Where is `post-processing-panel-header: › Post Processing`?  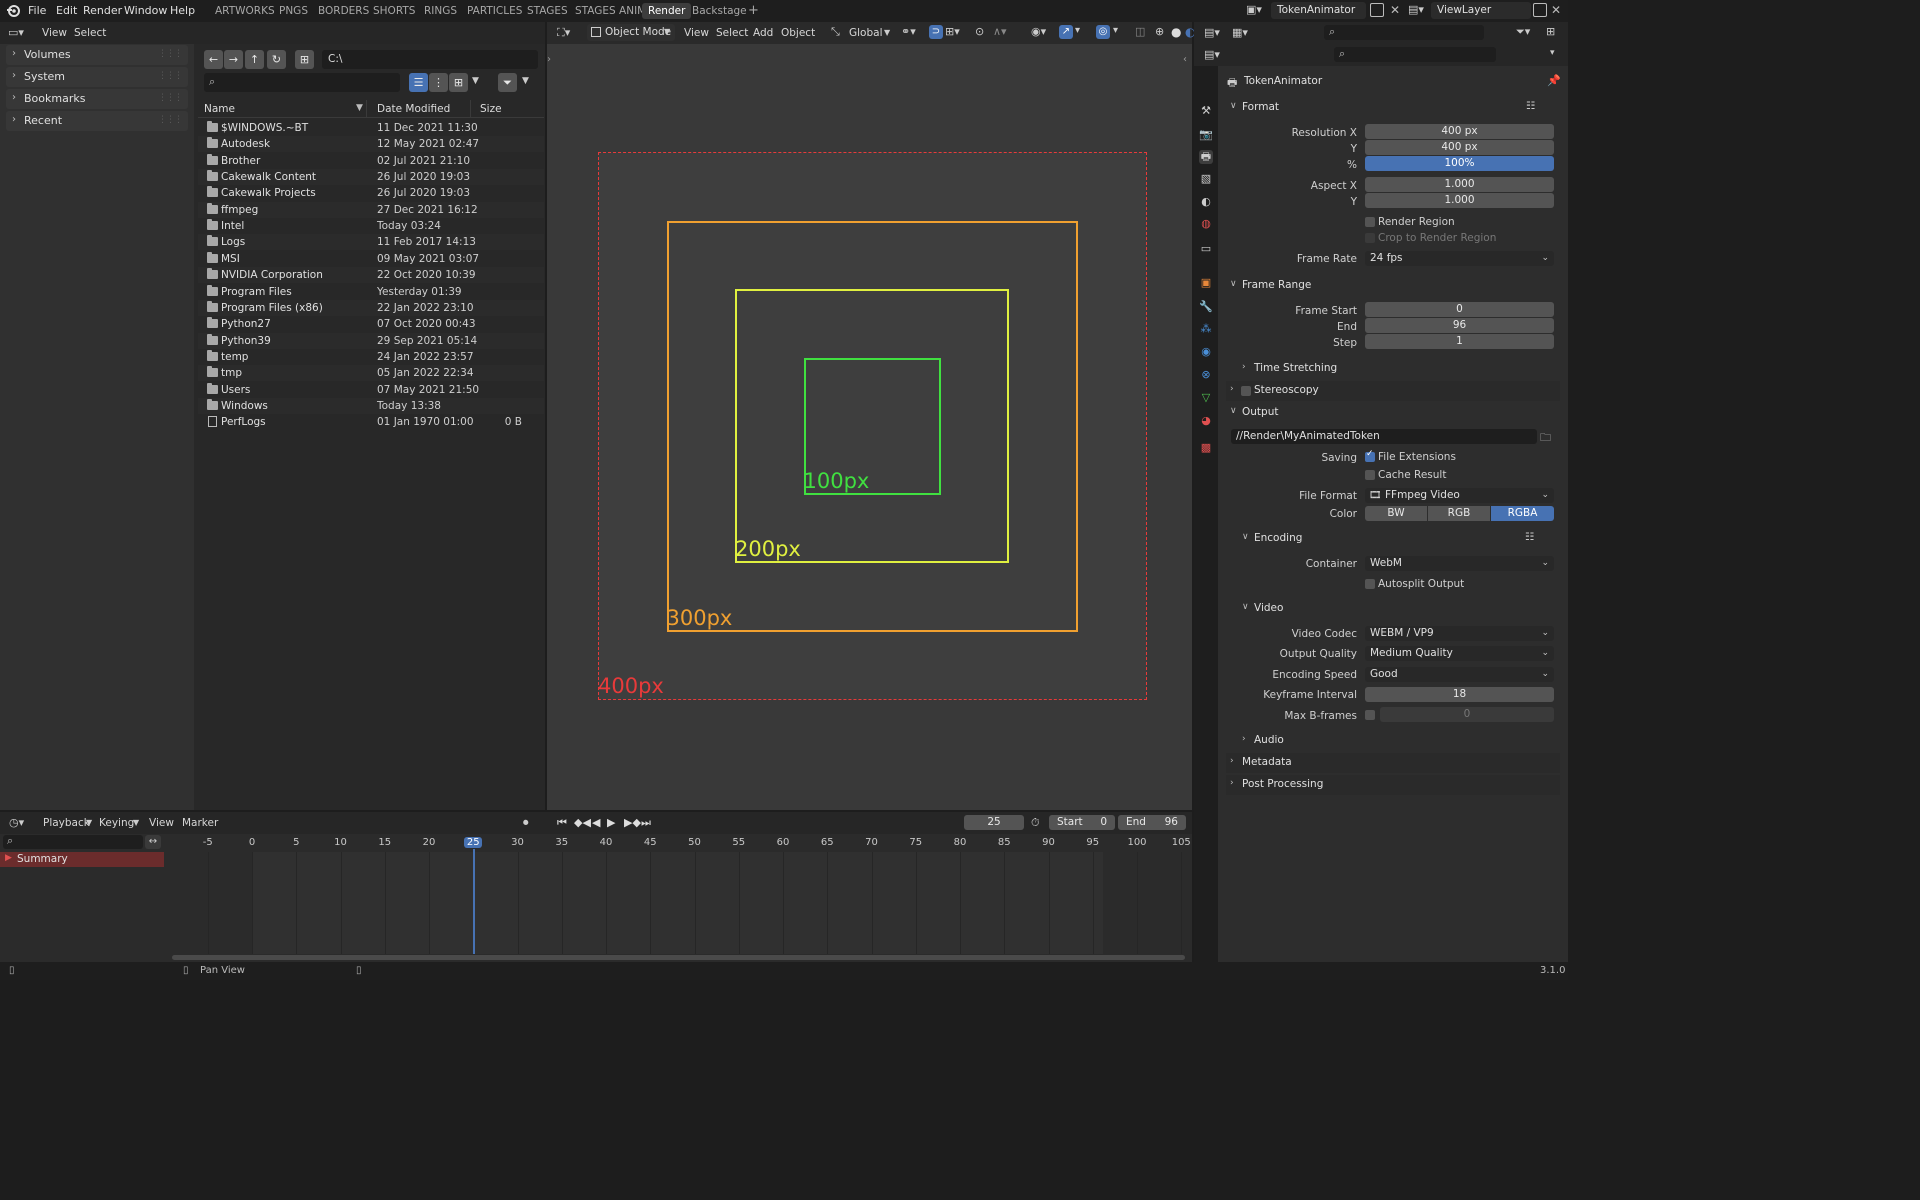
post-processing-panel-header: › Post Processing is located at coordinates (1393, 785).